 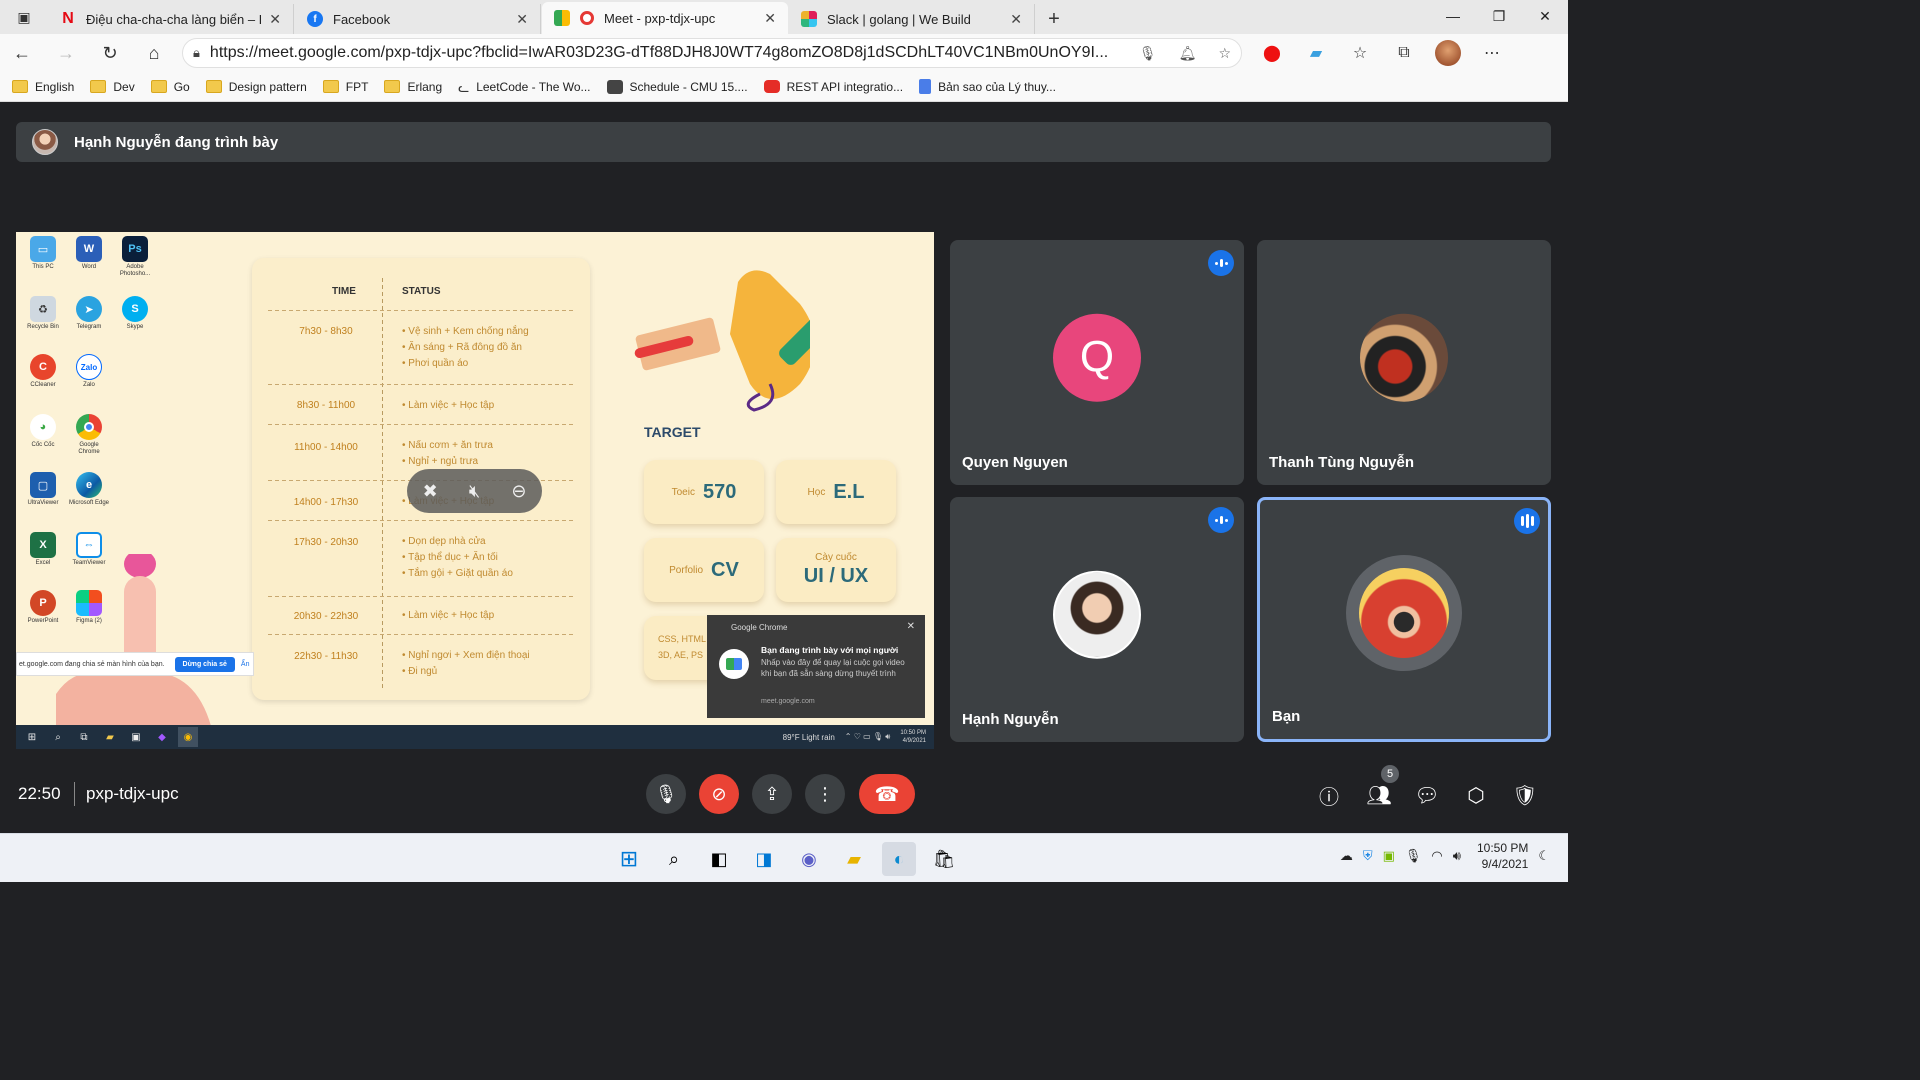 What do you see at coordinates (98, 86) in the screenshot?
I see `folder-icon` at bounding box center [98, 86].